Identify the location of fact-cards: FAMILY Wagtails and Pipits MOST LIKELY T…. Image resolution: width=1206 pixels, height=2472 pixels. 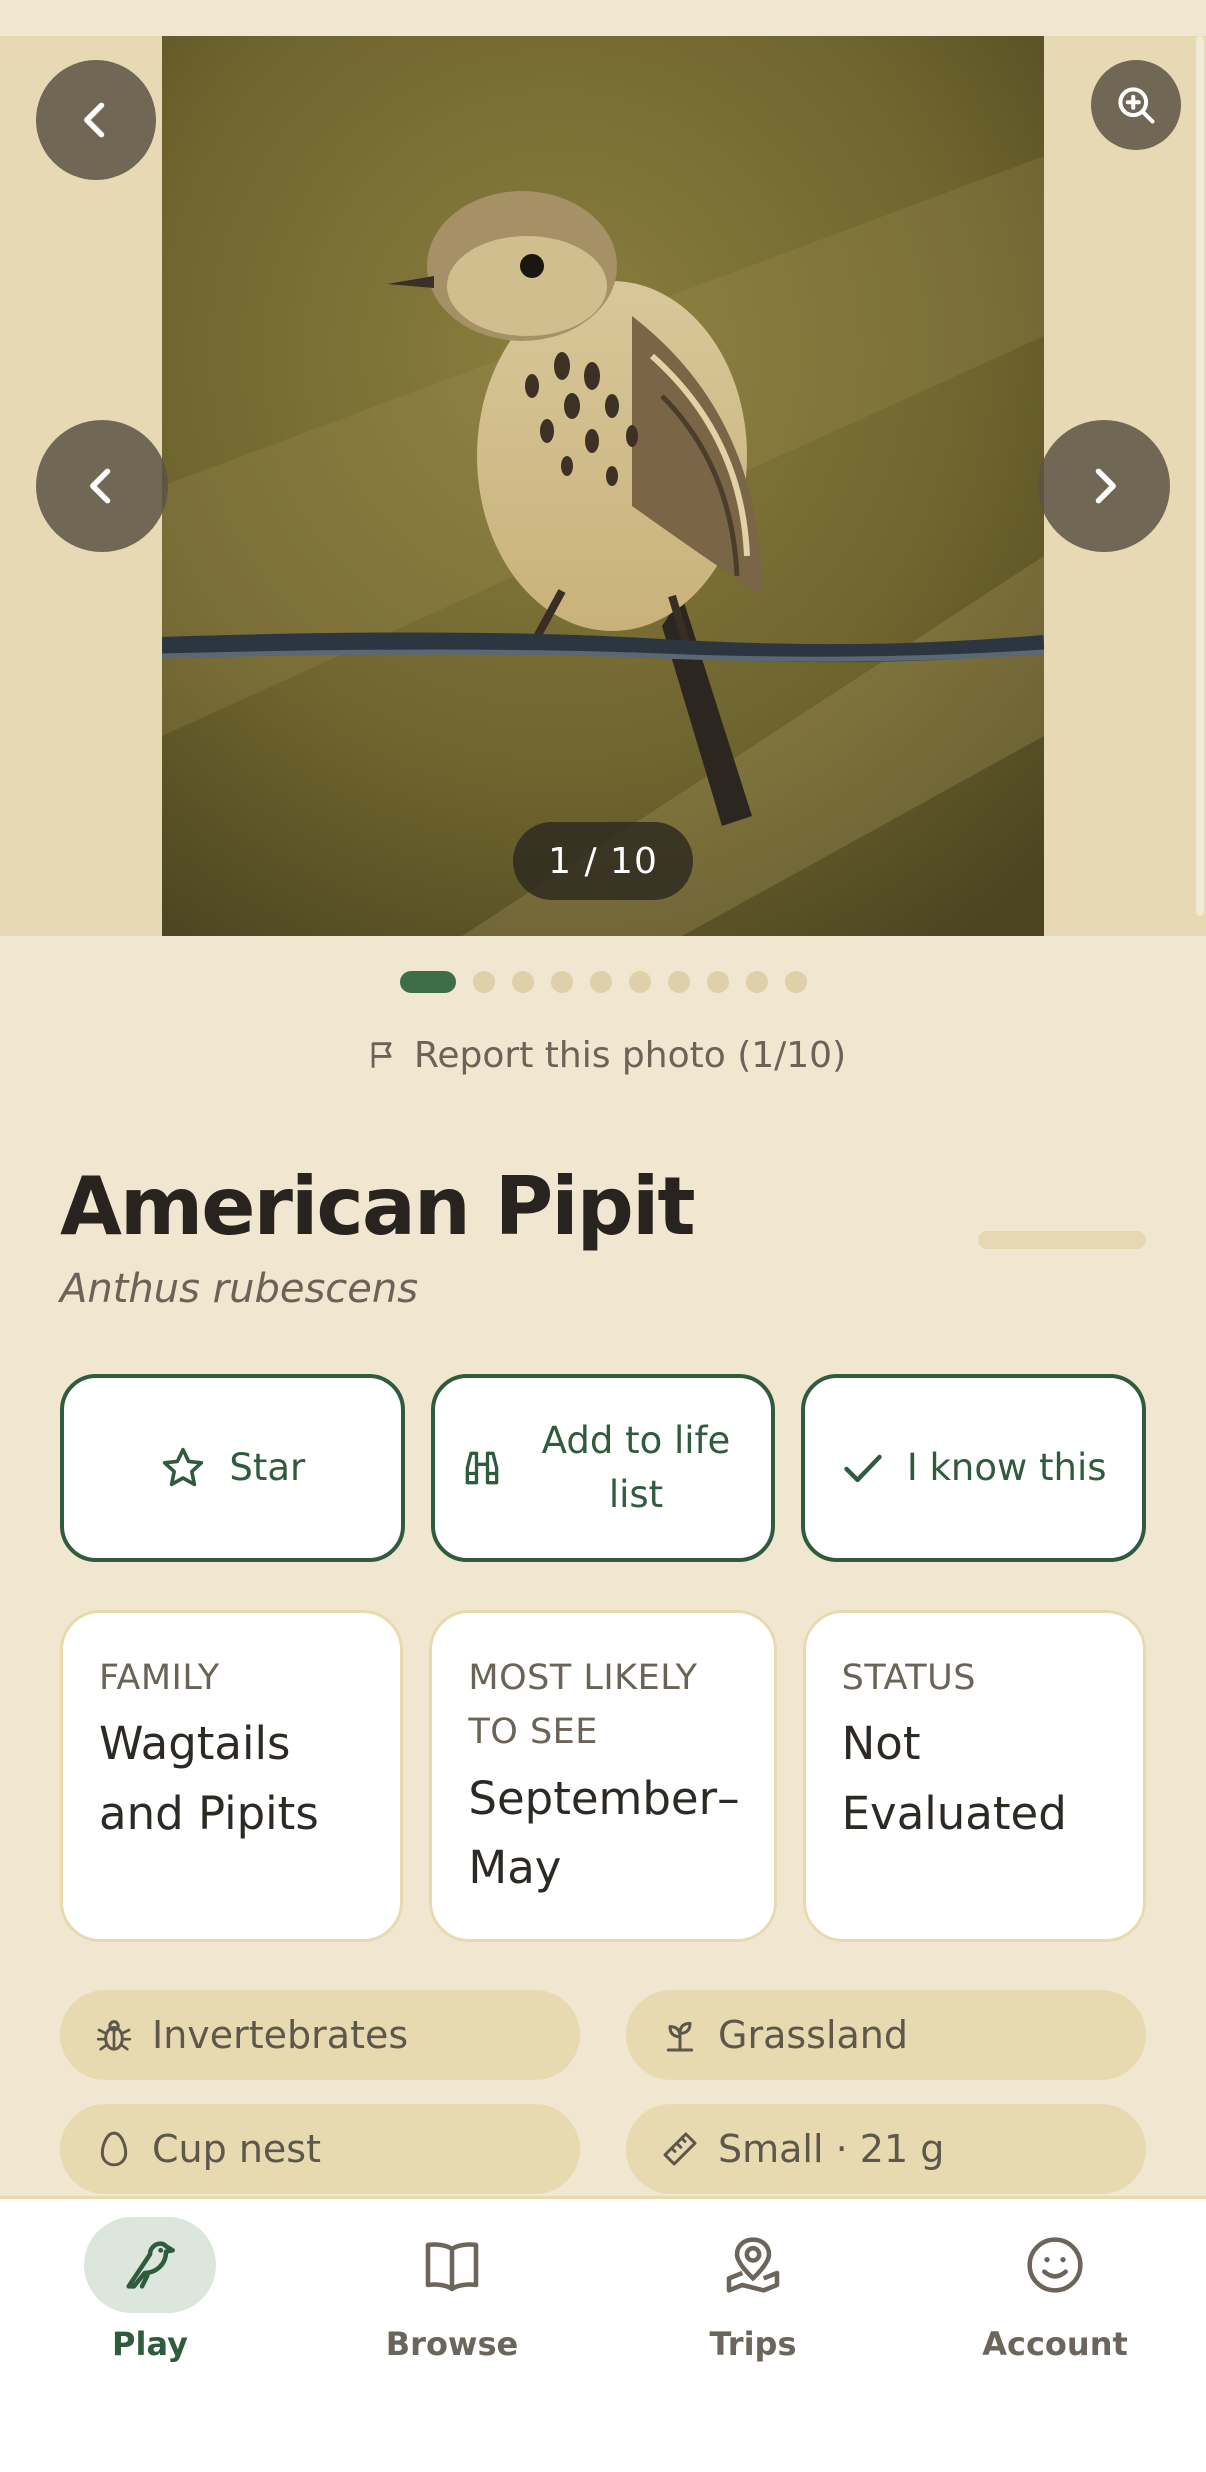
(603, 1776).